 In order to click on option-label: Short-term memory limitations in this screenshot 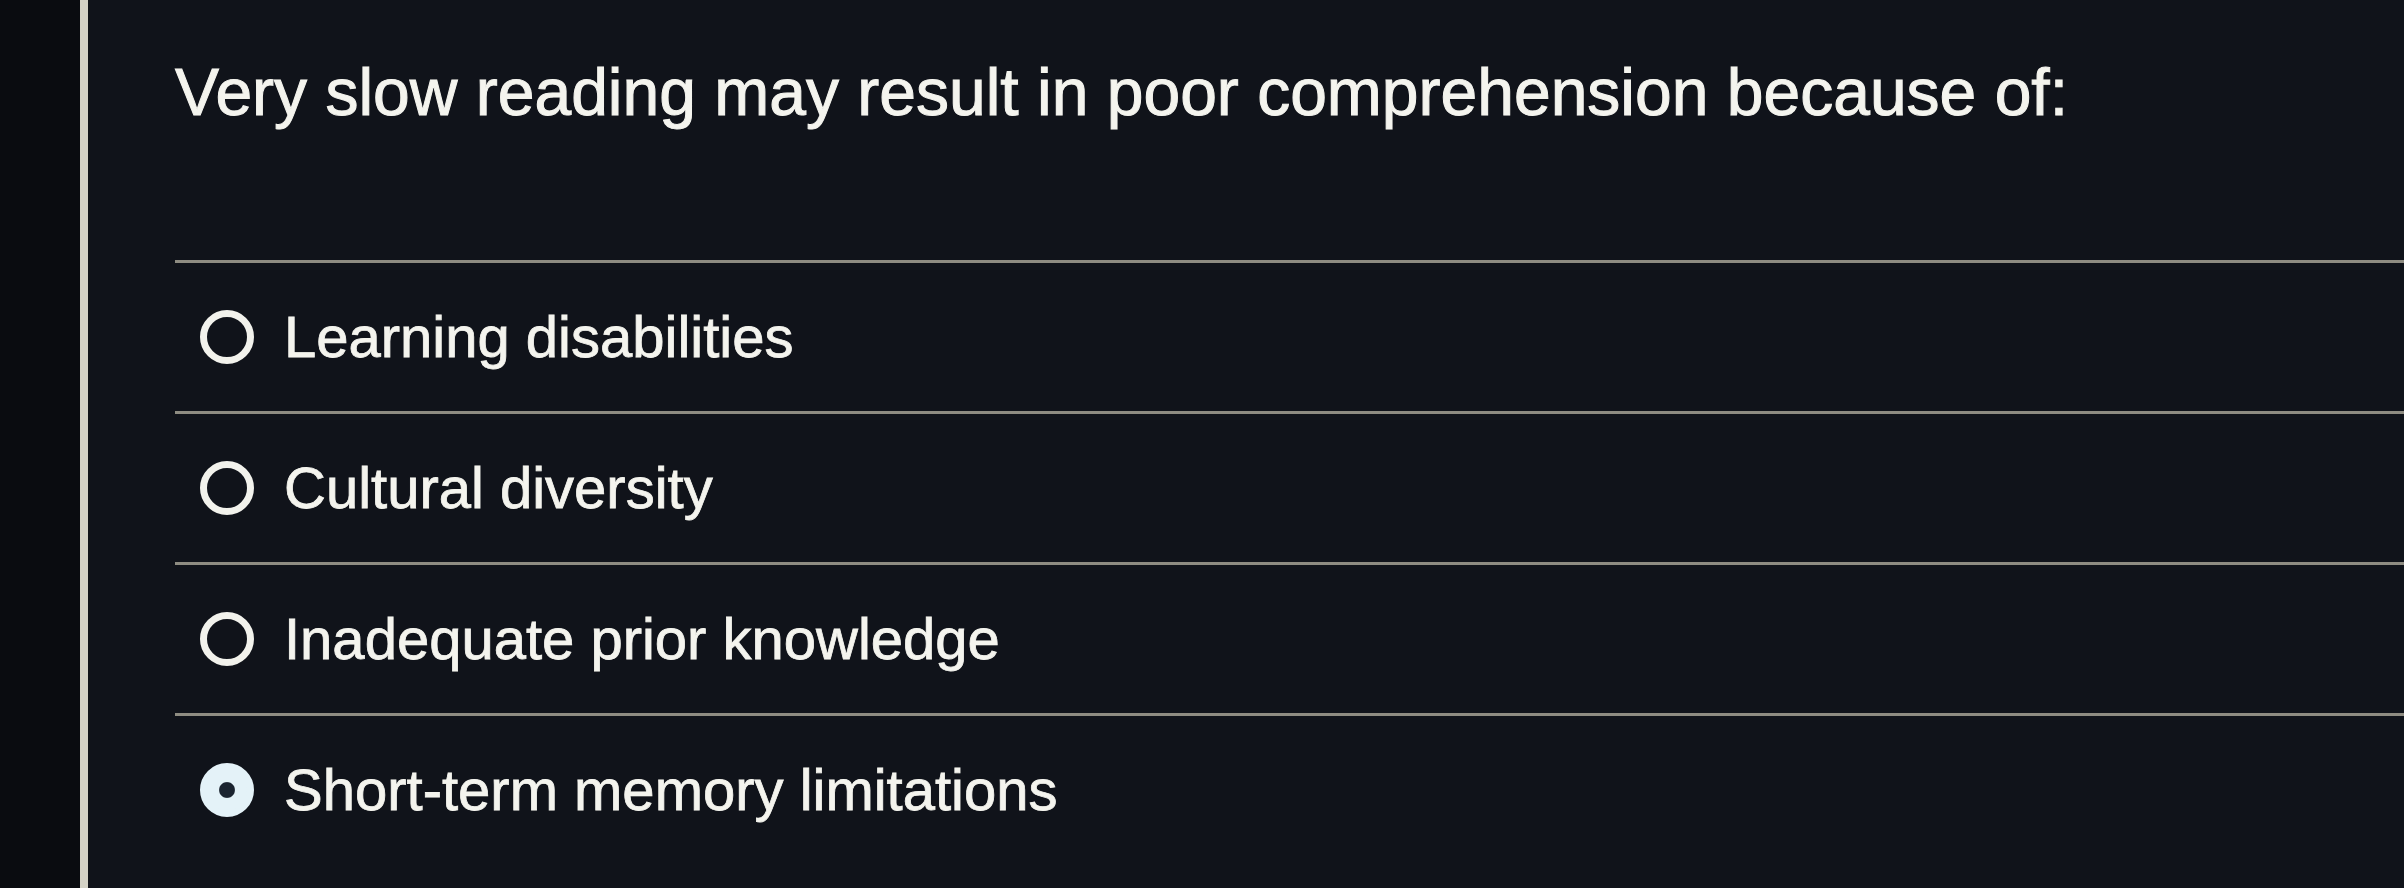, I will do `click(671, 790)`.